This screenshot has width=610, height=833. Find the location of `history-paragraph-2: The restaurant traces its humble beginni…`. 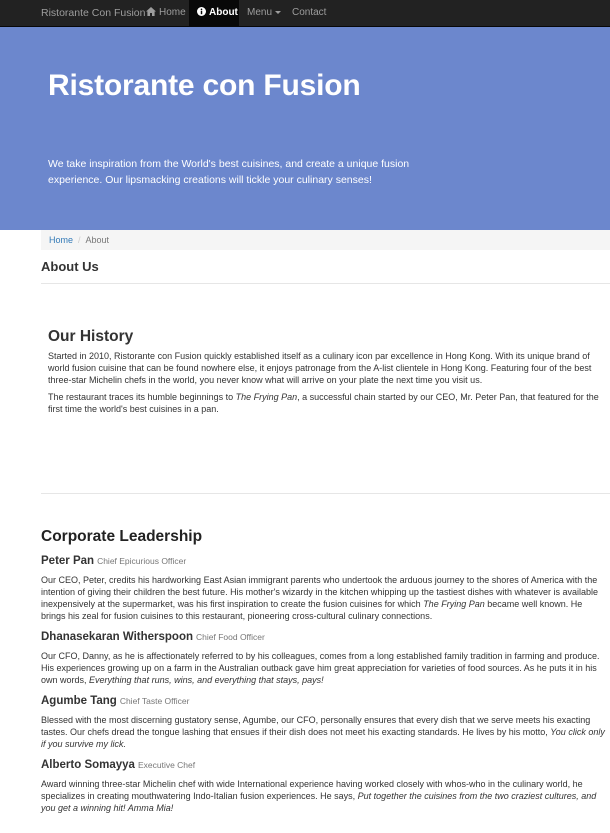

history-paragraph-2: The restaurant traces its humble beginni… is located at coordinates (323, 403).